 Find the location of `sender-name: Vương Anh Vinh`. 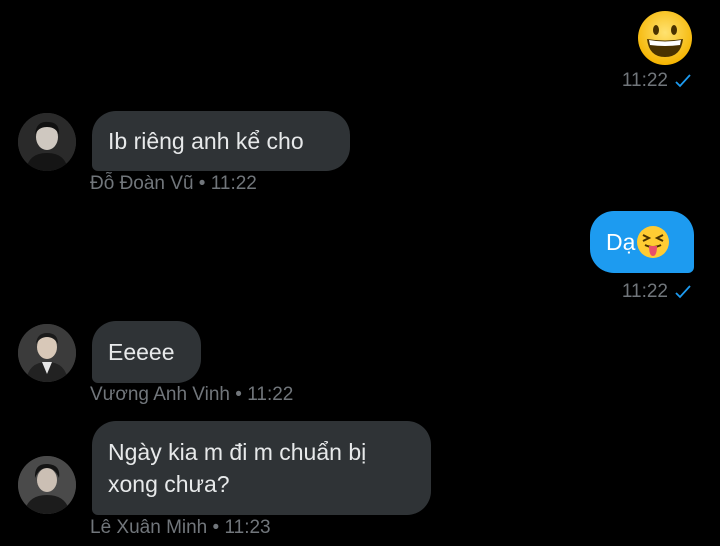

sender-name: Vương Anh Vinh is located at coordinates (160, 394).